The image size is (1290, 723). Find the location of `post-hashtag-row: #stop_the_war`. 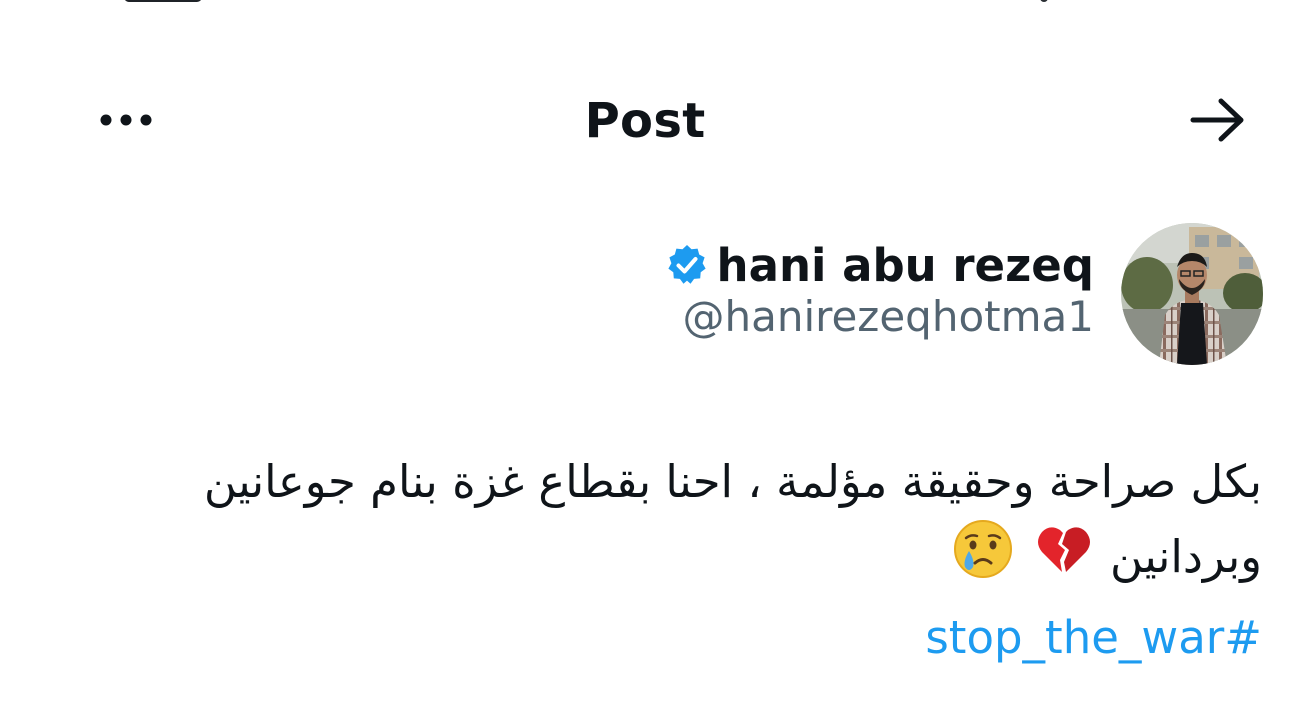

post-hashtag-row: #stop_the_war is located at coordinates (681, 638).